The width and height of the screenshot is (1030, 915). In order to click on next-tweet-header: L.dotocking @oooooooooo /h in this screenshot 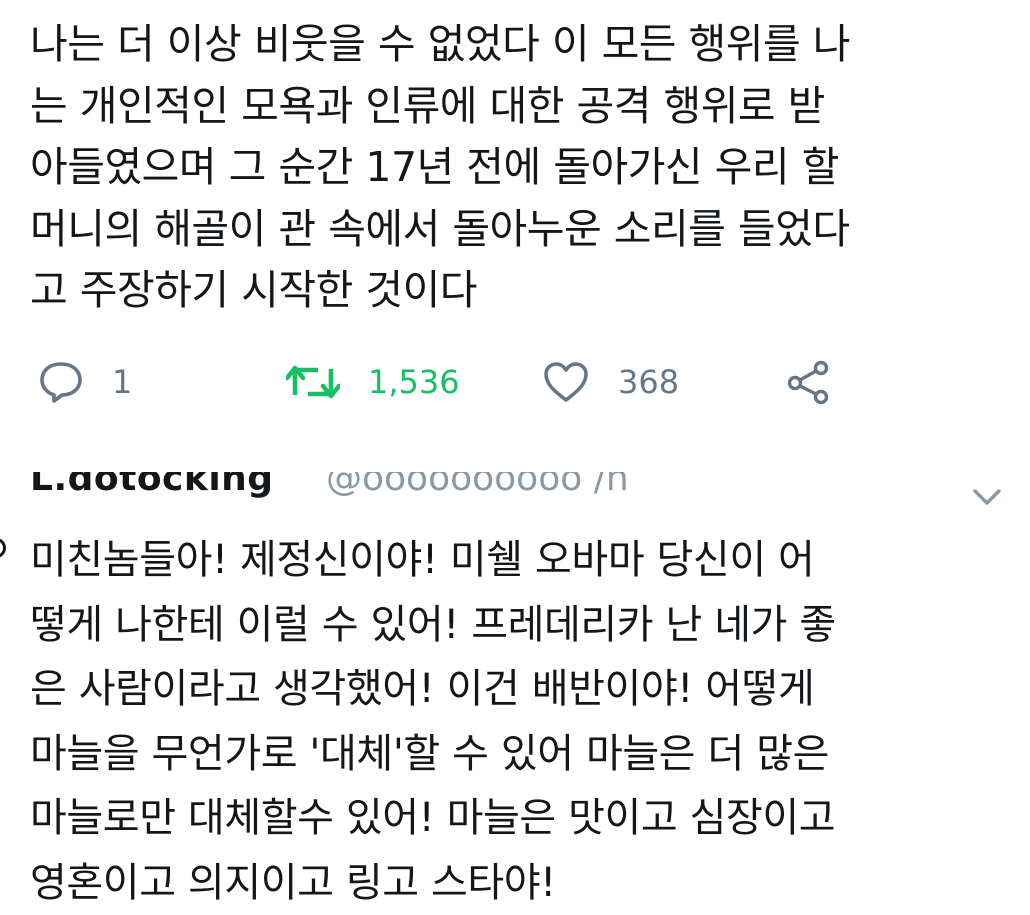, I will do `click(515, 494)`.